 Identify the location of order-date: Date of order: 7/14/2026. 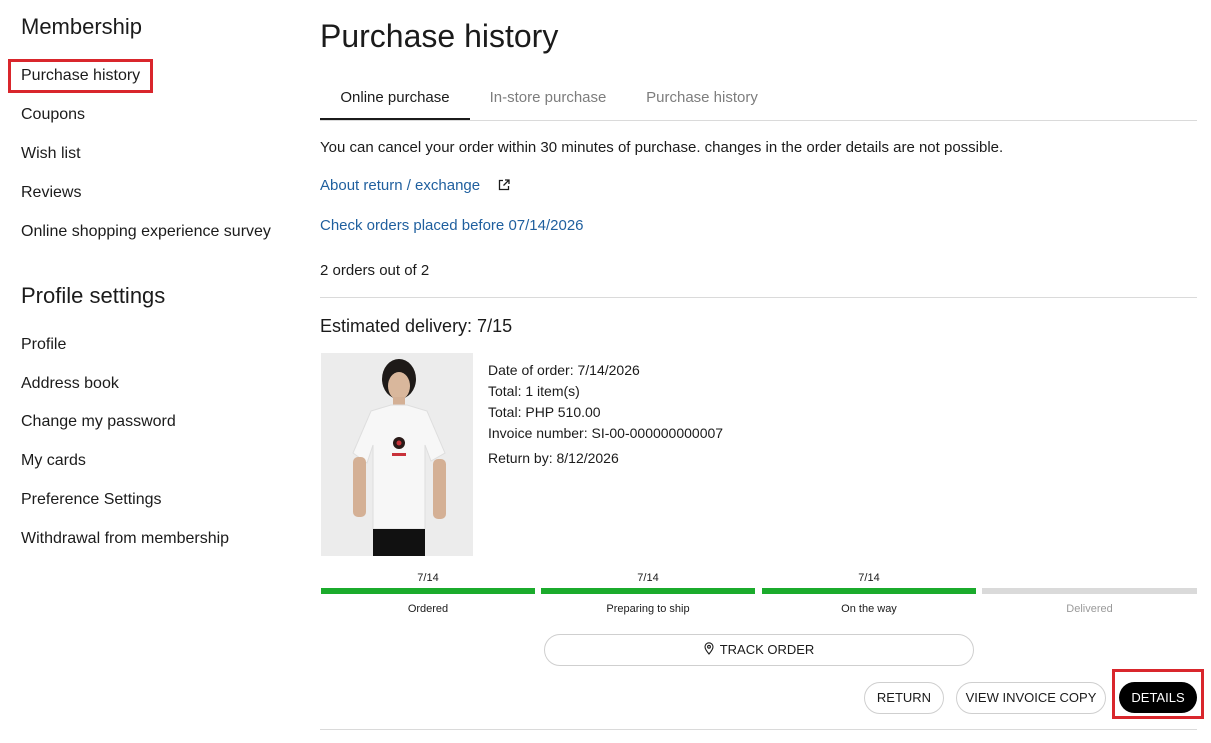
(564, 370).